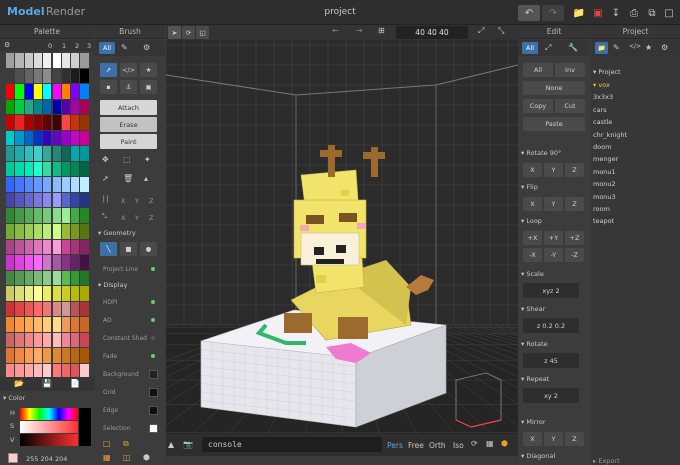 Image resolution: width=680 pixels, height=465 pixels. I want to click on shrink-icon: ⤢, so click(481, 31).